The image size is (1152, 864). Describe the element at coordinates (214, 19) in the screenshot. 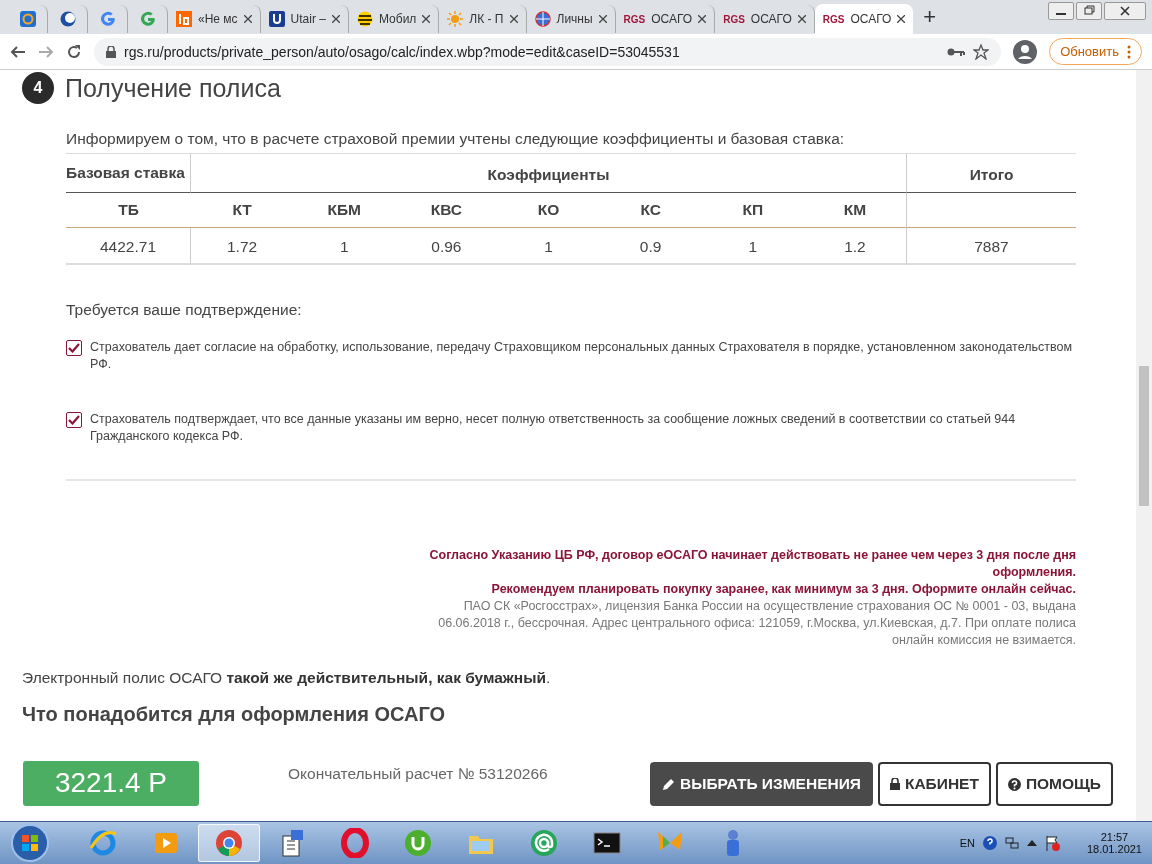

I see `browser-tab: «Не мс` at that location.